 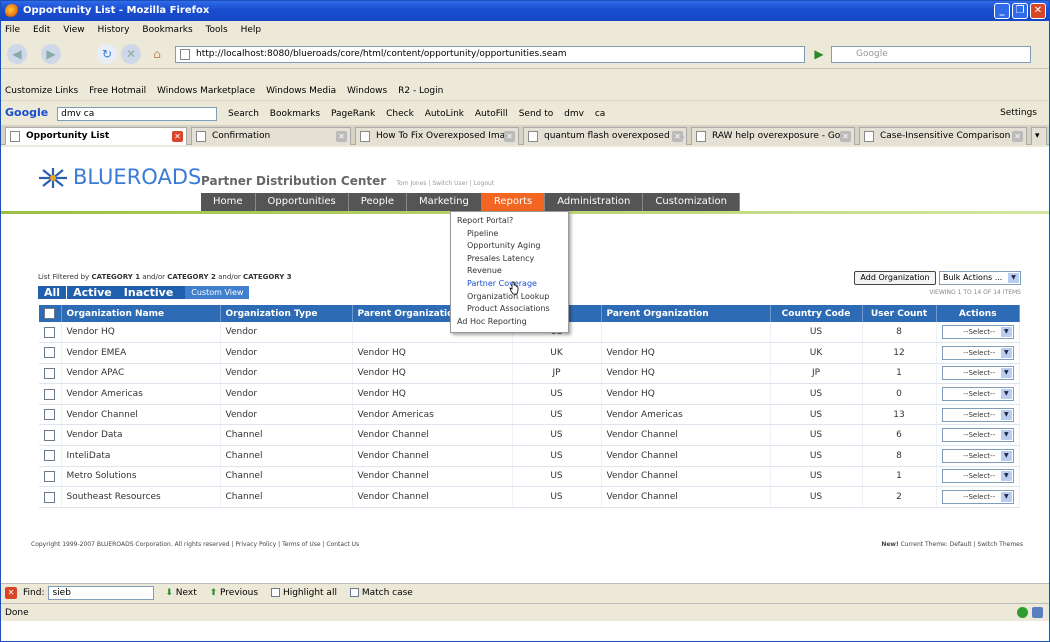 What do you see at coordinates (961, 544) in the screenshot?
I see `theme-links: Current Theme: Default | Switch Themes` at bounding box center [961, 544].